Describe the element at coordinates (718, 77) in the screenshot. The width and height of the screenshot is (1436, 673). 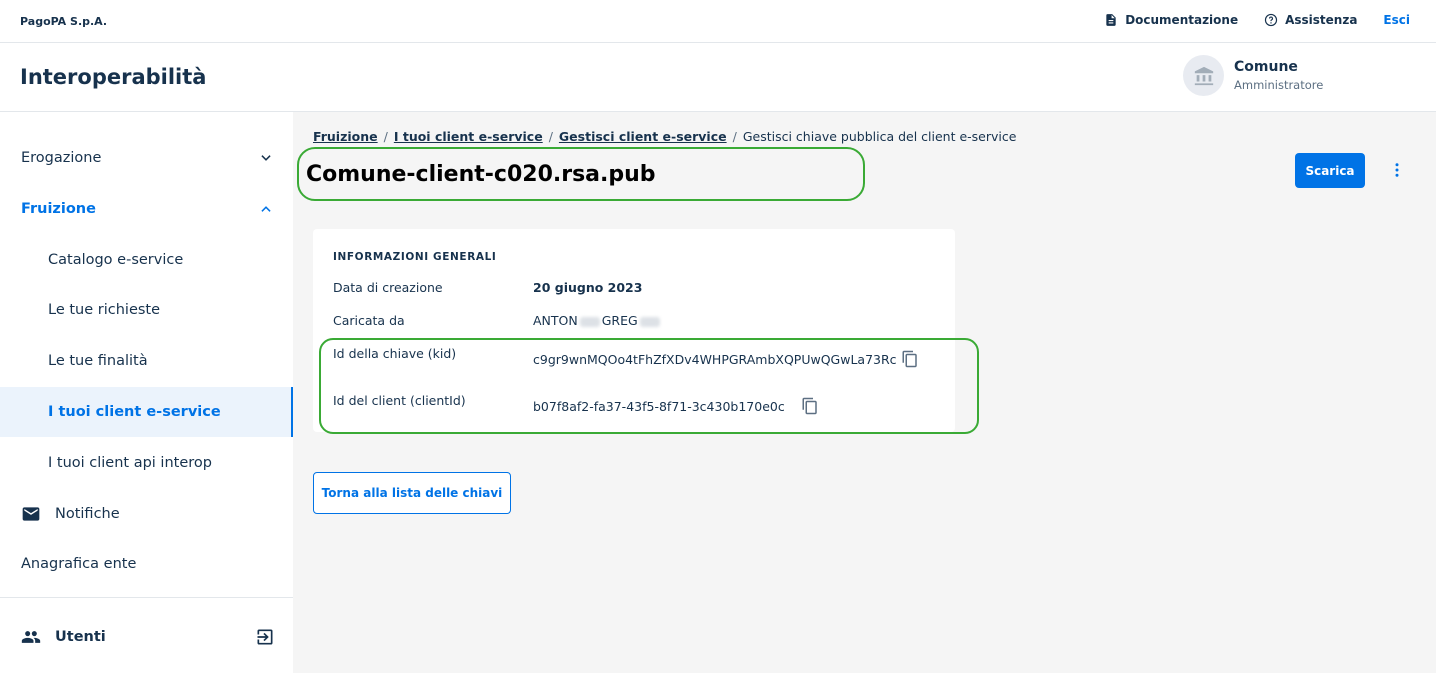
I see `product-header: Interoperabilità Comune Amministratore` at that location.